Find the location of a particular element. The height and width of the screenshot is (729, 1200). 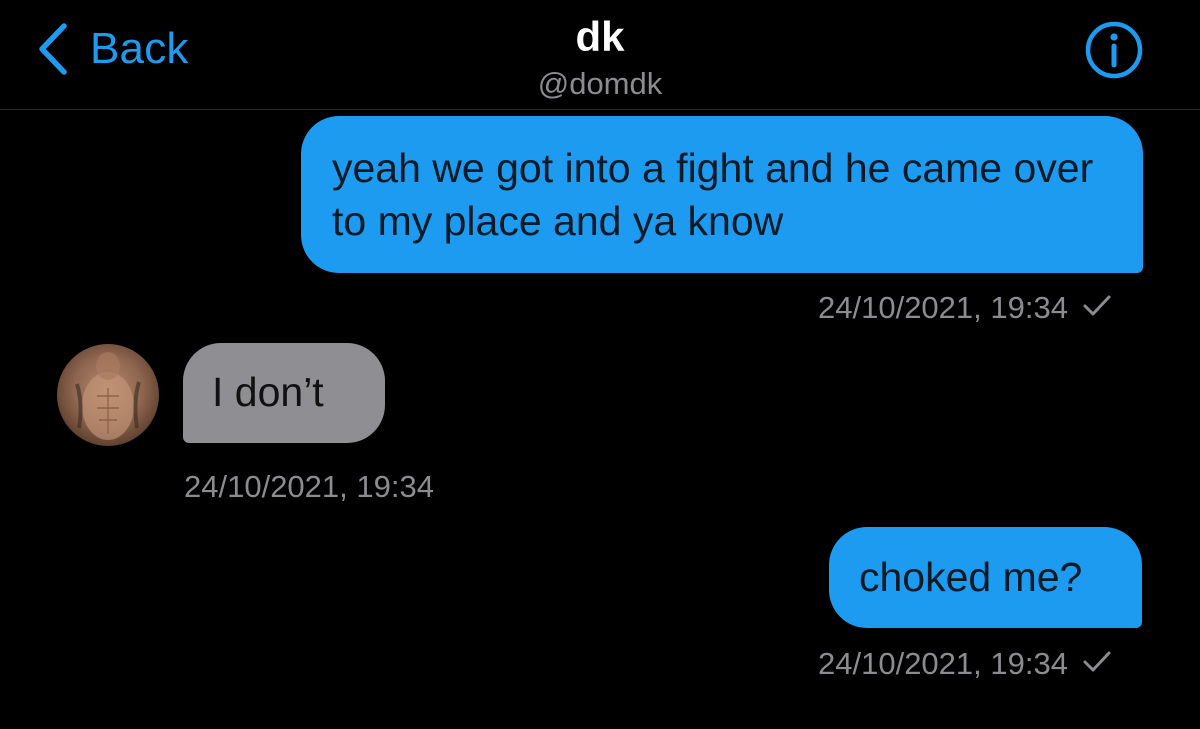

conversation-title-block: dk @domdk is located at coordinates (600, 59).